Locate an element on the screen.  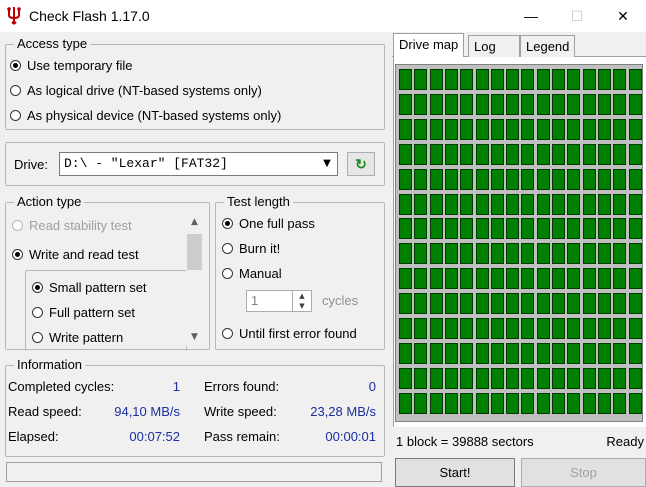
radio-full-pattern-set: Full pattern set is located at coordinates (83, 312).